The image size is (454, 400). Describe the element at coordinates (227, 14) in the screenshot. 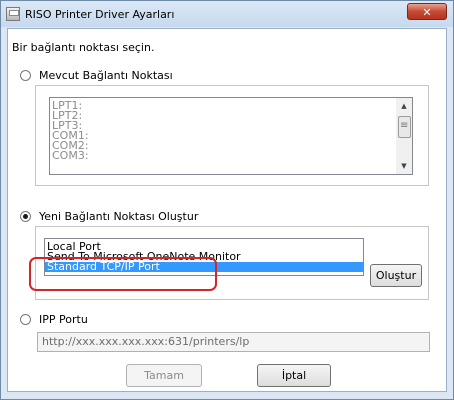

I see `title-bar: RISO Printer Driver Ayarları ✕` at that location.